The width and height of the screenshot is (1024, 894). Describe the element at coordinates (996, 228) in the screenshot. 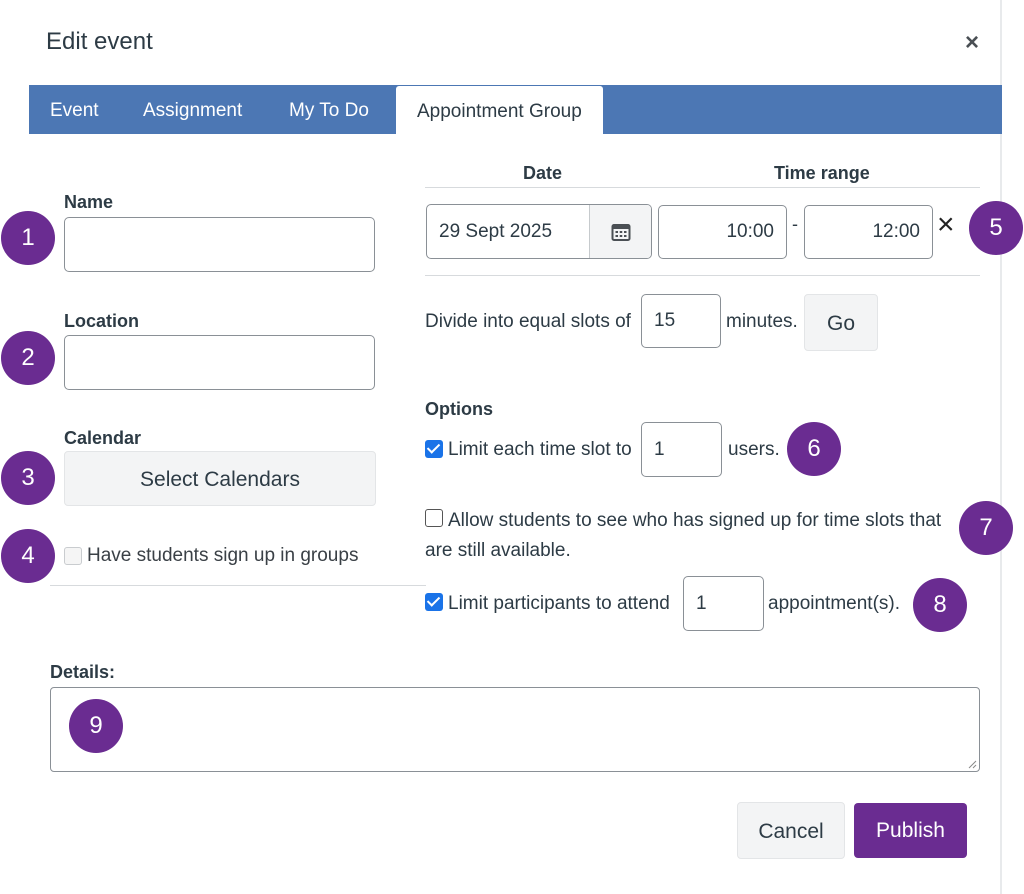

I see `marker-5: 5` at that location.